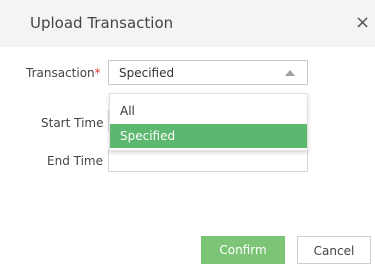 The image size is (375, 265). I want to click on transaction-label: Transaction*, so click(63, 73).